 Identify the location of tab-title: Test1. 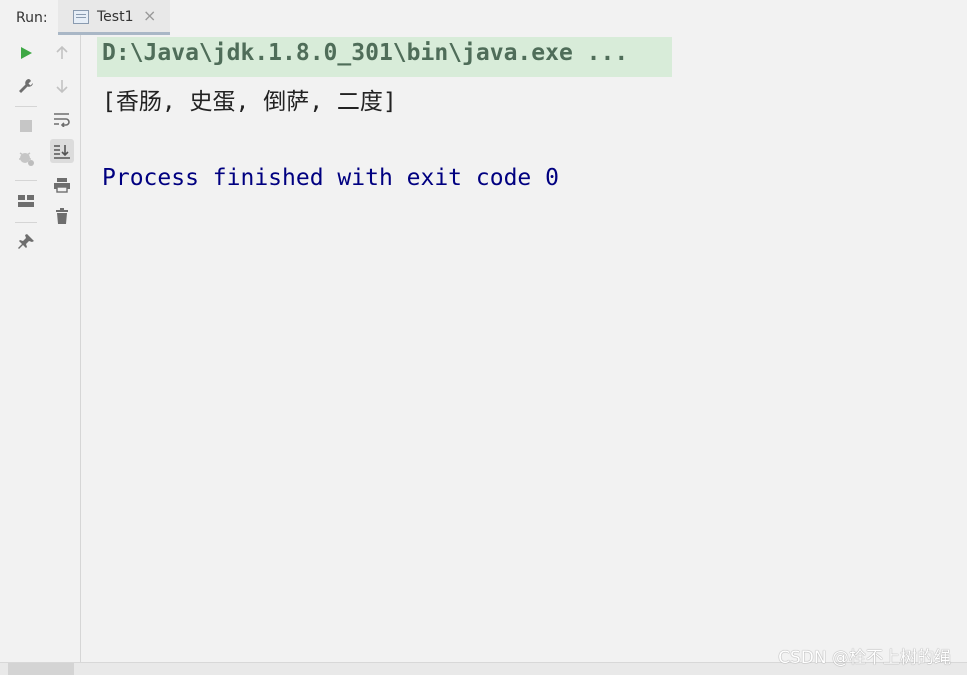
(115, 17).